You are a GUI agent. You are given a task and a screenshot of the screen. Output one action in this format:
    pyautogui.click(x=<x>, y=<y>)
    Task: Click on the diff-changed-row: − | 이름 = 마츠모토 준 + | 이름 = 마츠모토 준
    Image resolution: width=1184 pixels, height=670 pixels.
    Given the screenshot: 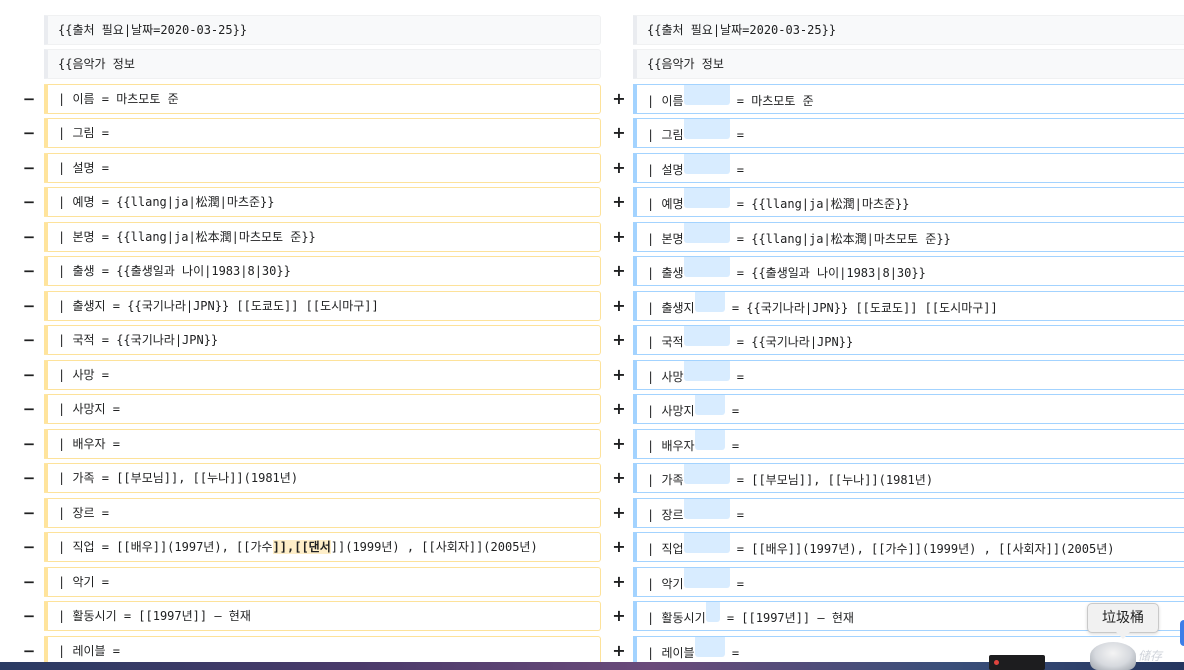 What is the action you would take?
    pyautogui.click(x=592, y=99)
    